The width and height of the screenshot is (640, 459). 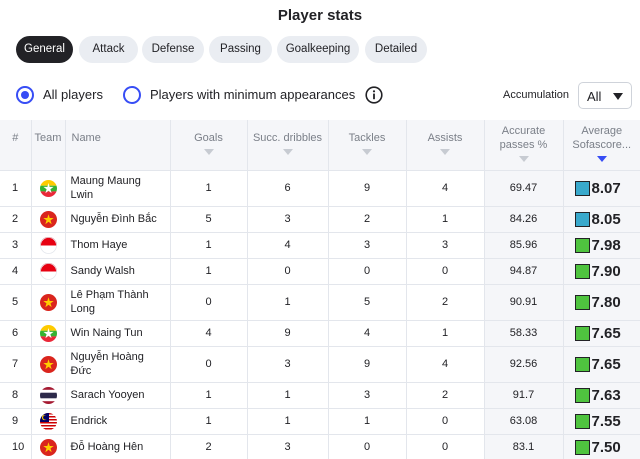 I want to click on chevron-down-icon, so click(x=618, y=96).